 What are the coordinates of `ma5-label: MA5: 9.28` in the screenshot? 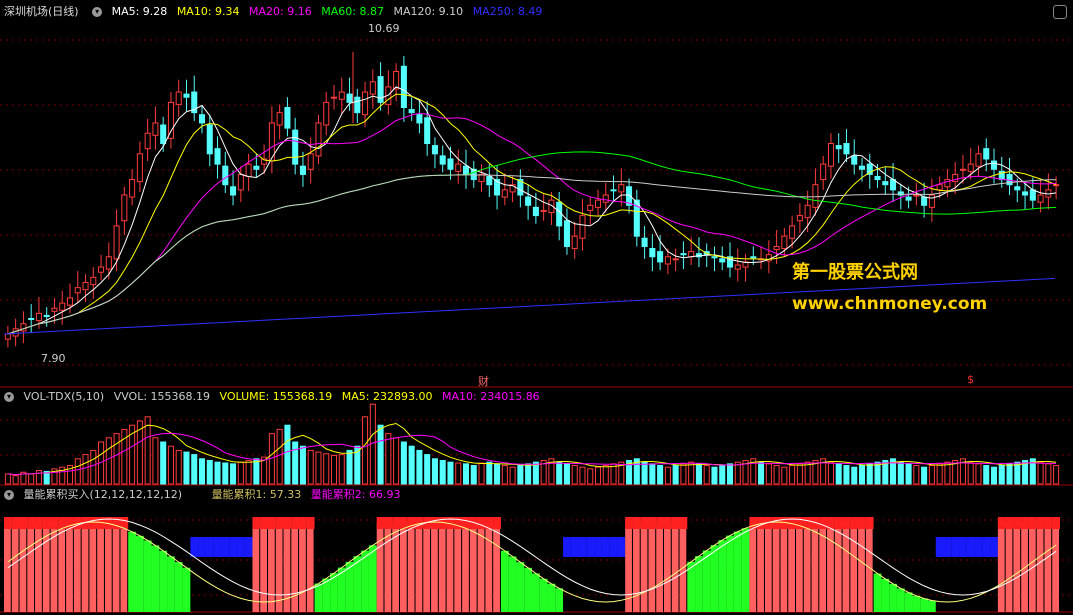 It's located at (139, 11).